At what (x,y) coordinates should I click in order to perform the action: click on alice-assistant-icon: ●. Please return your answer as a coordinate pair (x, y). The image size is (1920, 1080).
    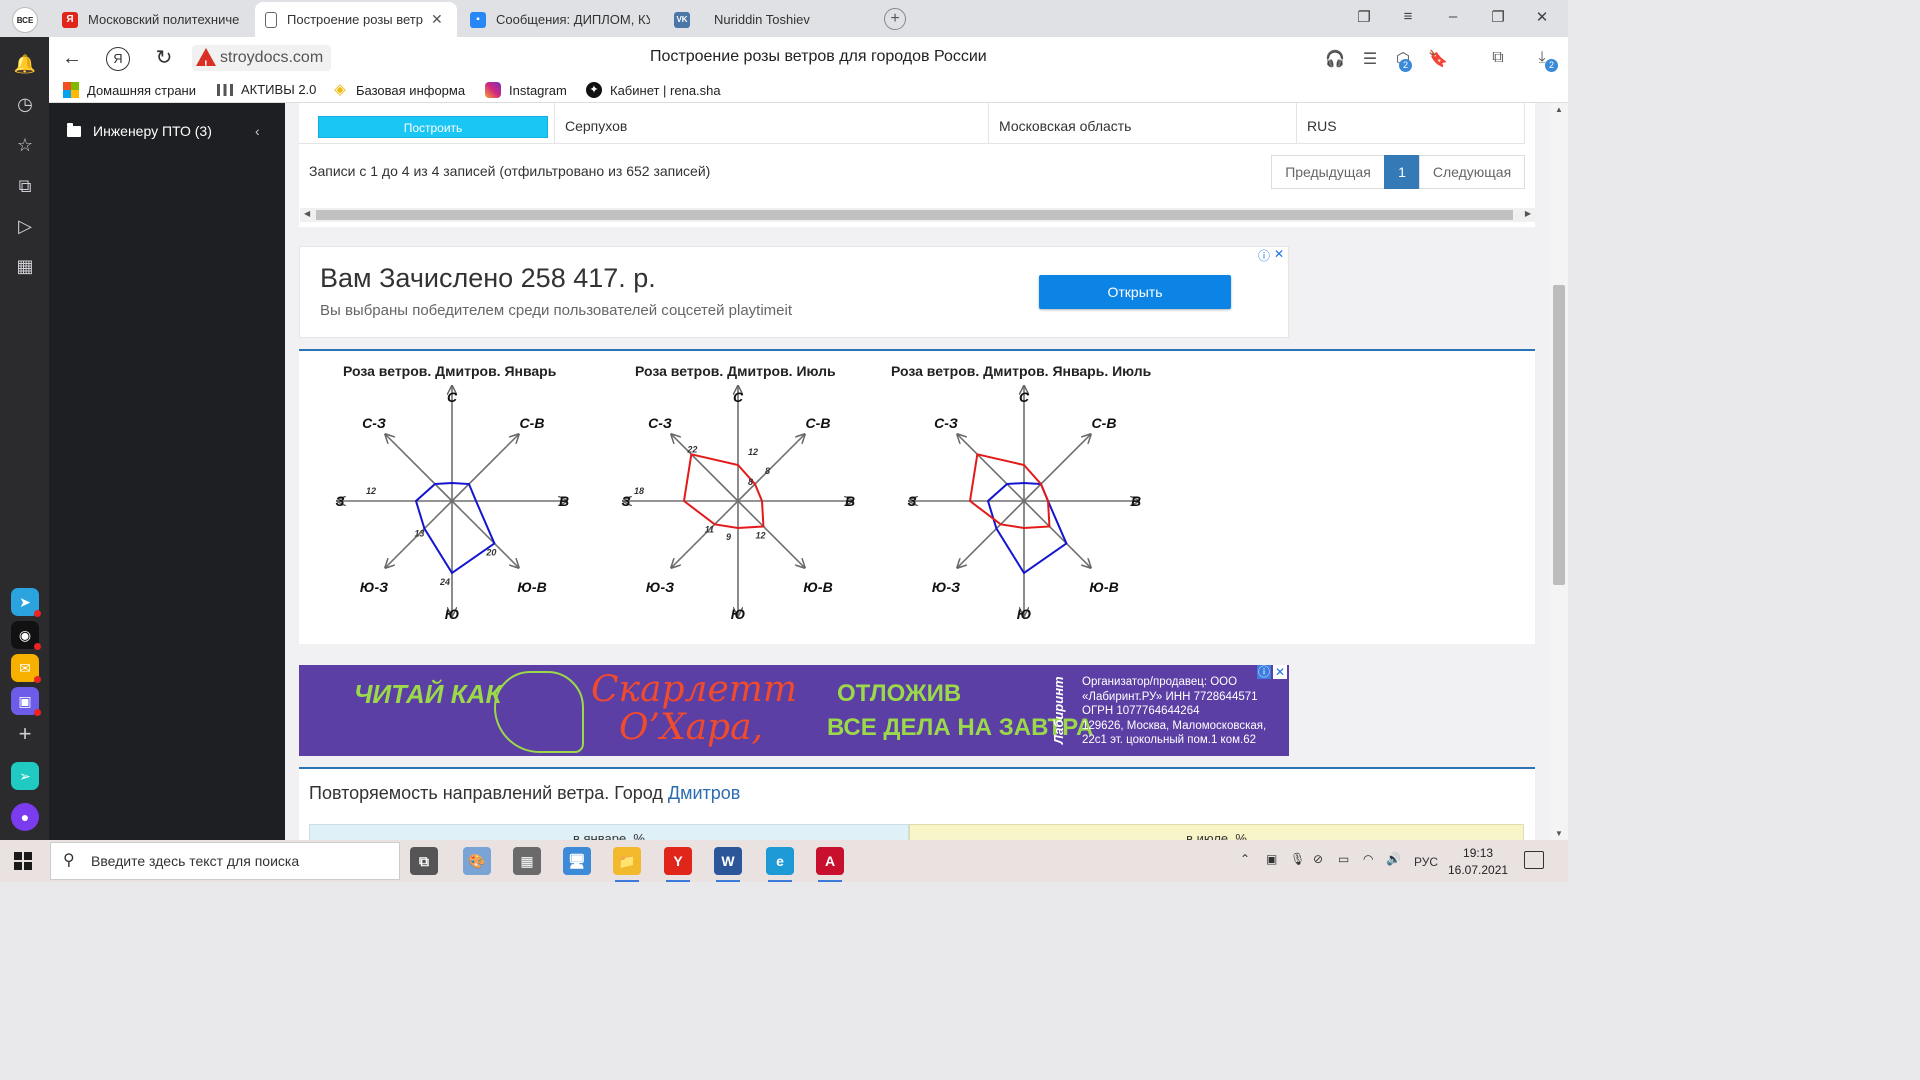
    Looking at the image, I should click on (25, 817).